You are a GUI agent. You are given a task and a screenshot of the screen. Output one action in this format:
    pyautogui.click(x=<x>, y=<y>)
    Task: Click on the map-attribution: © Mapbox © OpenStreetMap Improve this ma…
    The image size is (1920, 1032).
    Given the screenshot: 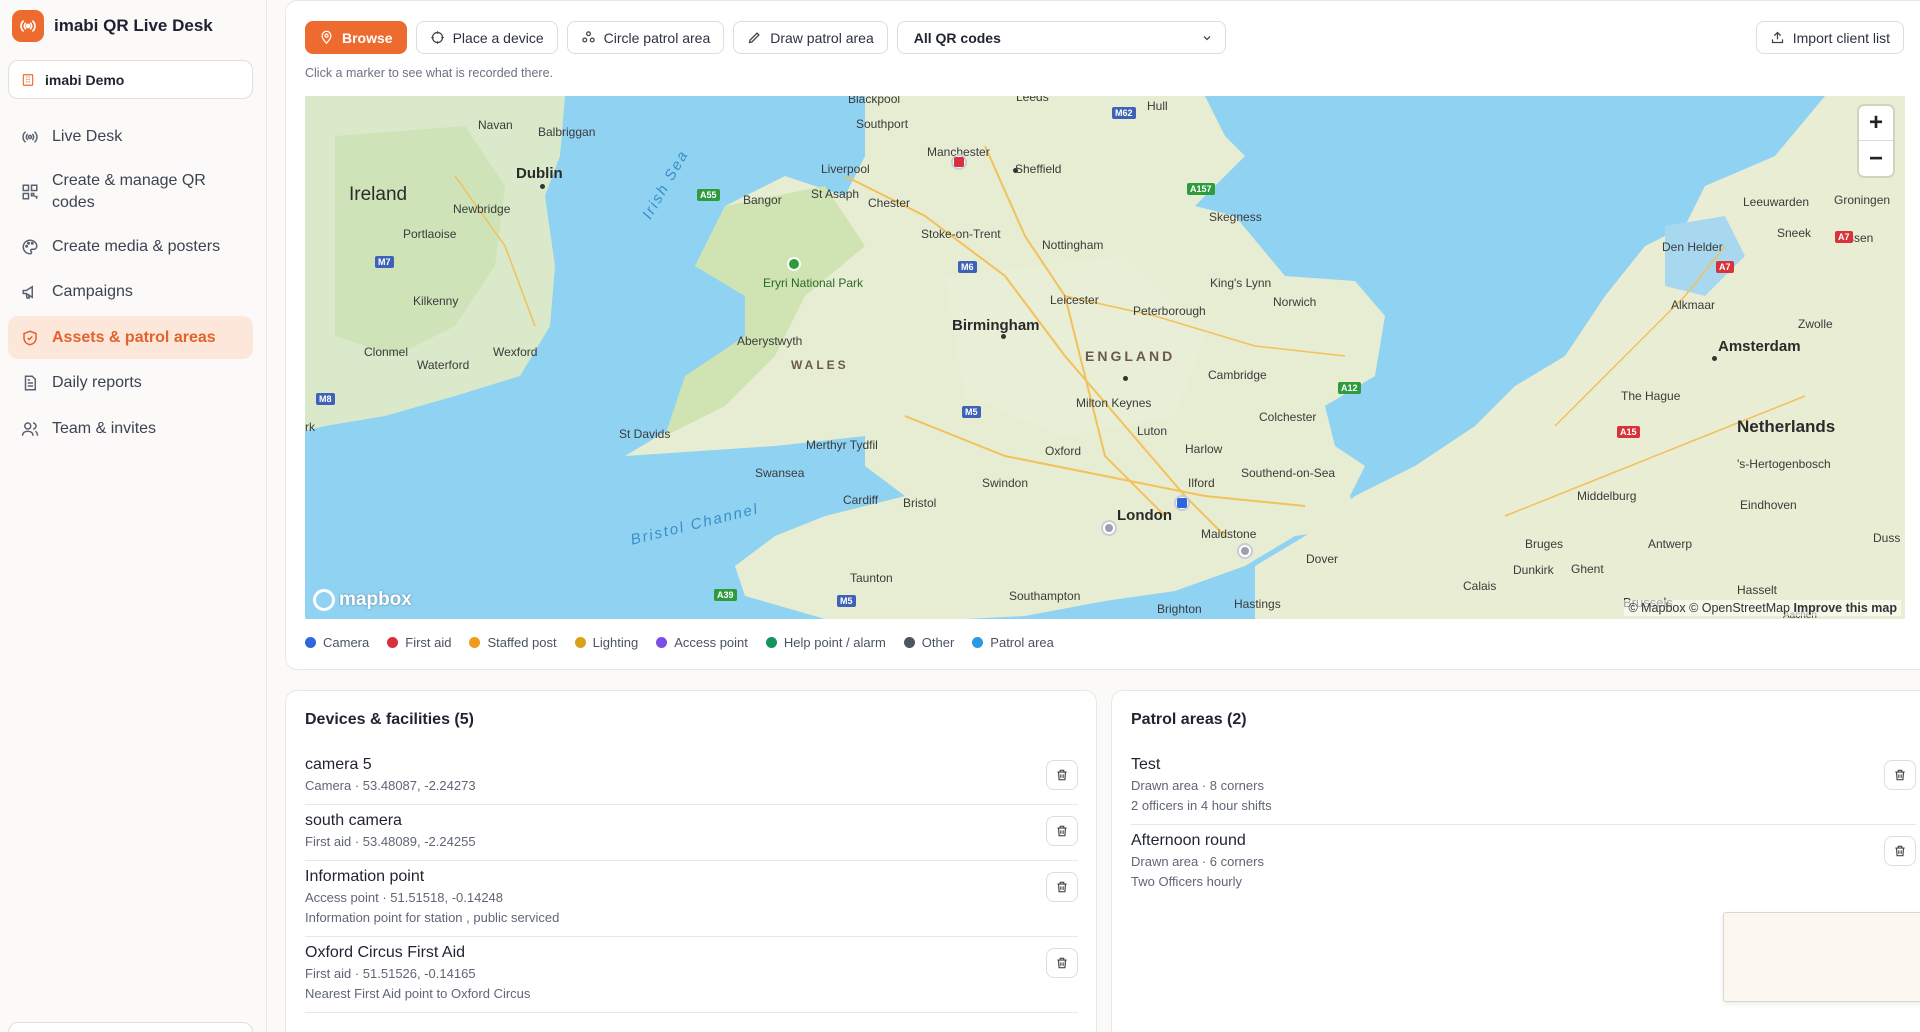 What is the action you would take?
    pyautogui.click(x=1762, y=608)
    